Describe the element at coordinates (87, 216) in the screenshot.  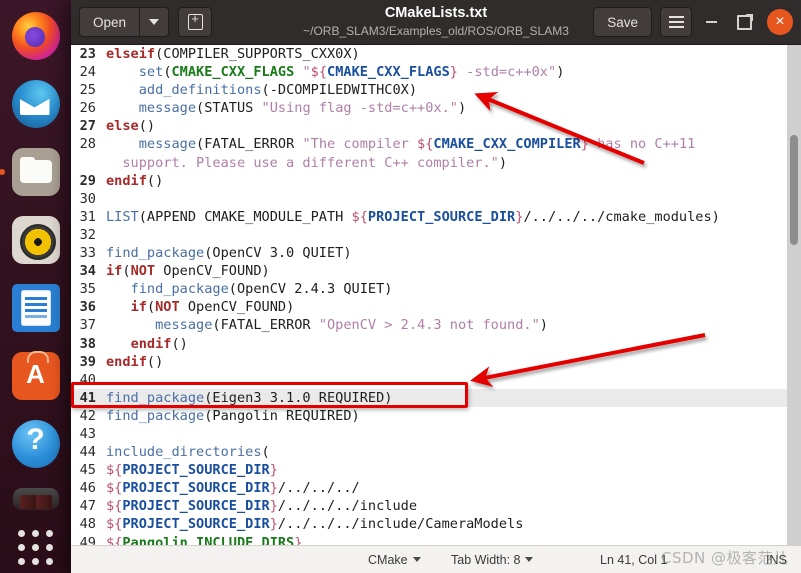
I see `line-number: 31` at that location.